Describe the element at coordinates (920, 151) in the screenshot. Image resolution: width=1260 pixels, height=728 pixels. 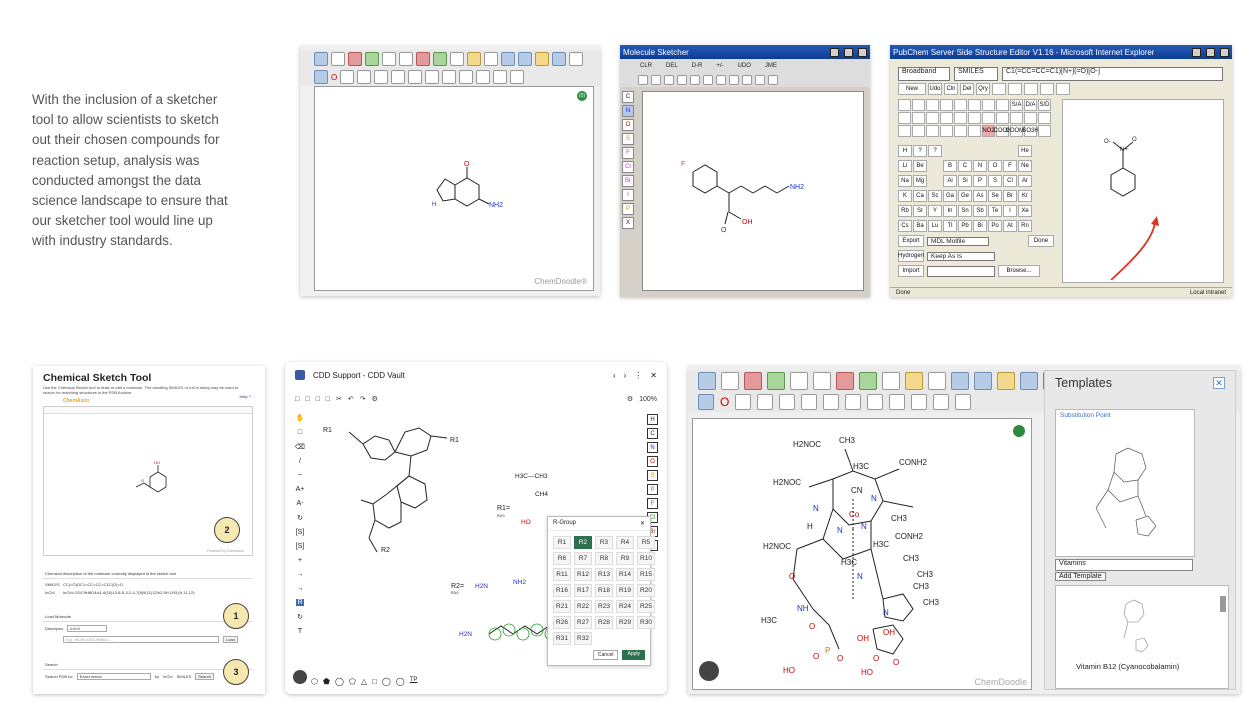
I see `element-query: ?` at that location.